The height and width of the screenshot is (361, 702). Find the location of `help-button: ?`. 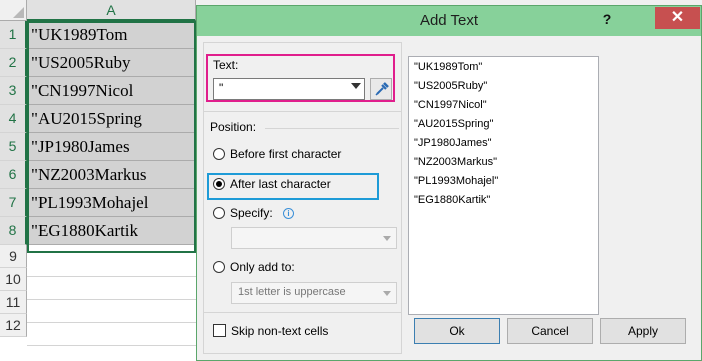

help-button: ? is located at coordinates (607, 19).